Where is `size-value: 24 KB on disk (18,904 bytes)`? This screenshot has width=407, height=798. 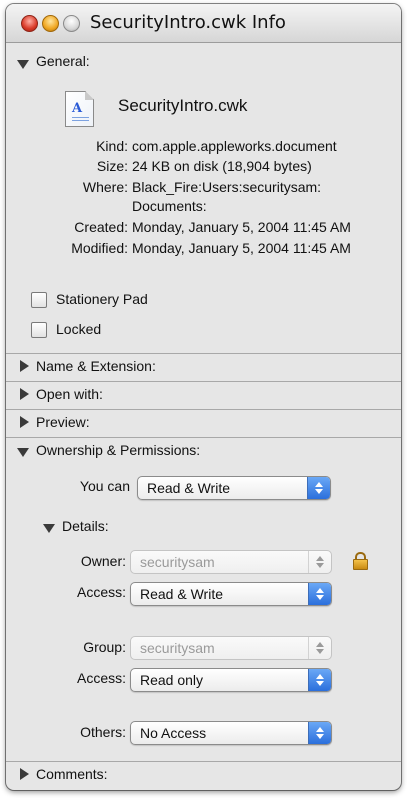 size-value: 24 KB on disk (18,904 bytes) is located at coordinates (222, 166).